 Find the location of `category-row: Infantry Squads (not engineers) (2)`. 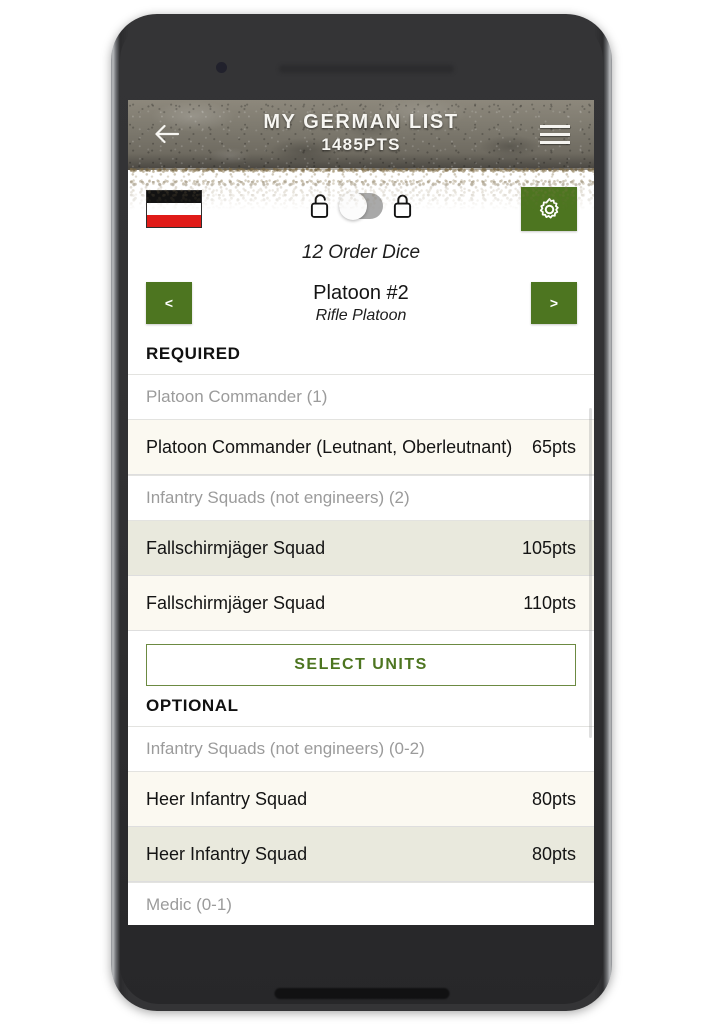

category-row: Infantry Squads (not engineers) (2) is located at coordinates (361, 498).